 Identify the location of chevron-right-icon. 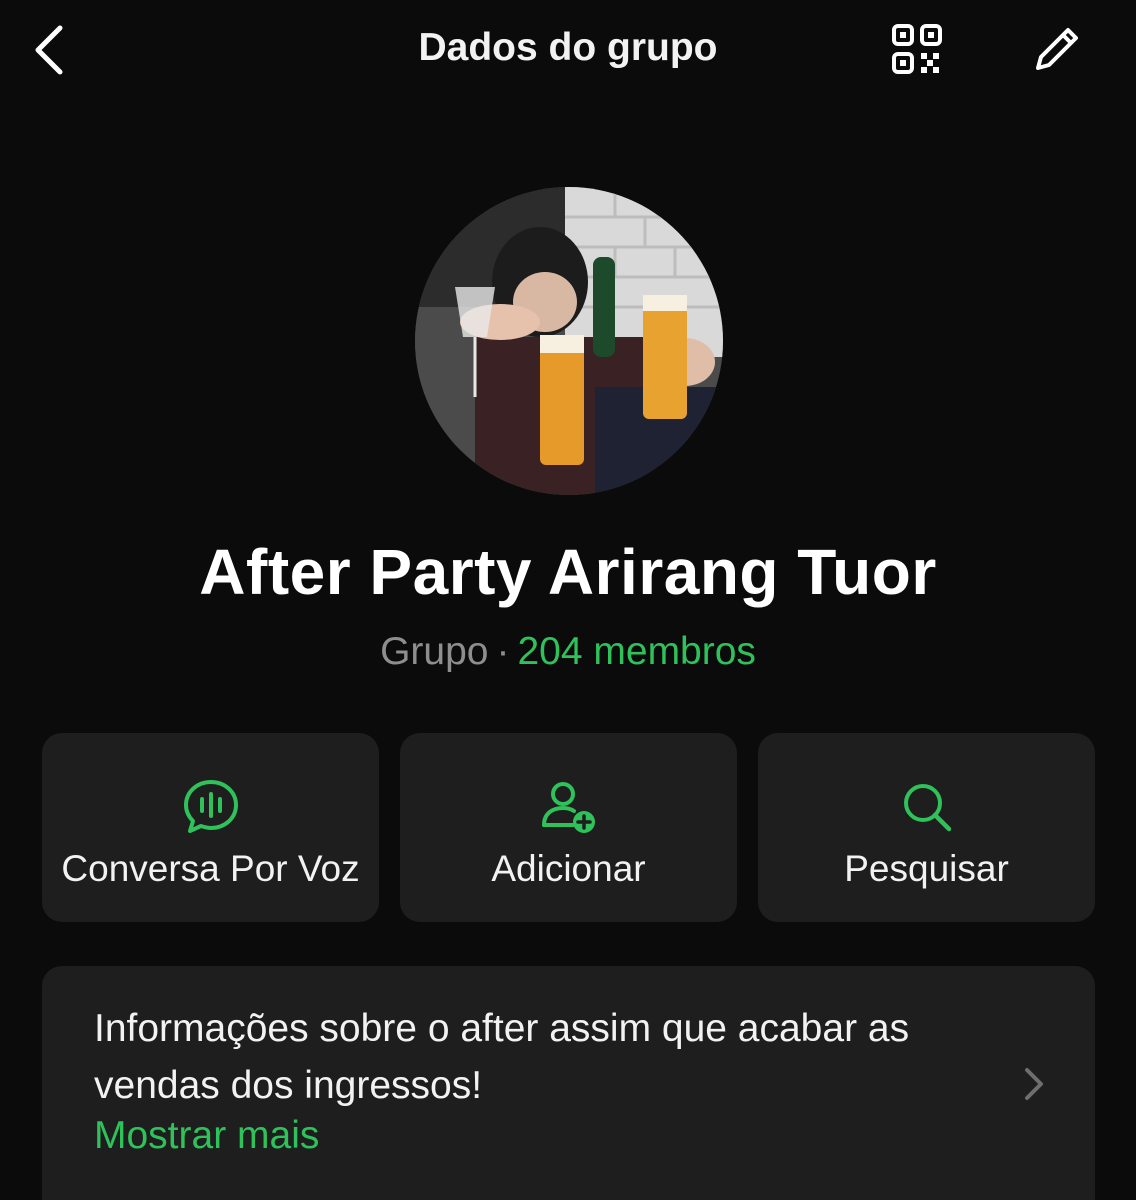
(1034, 1084).